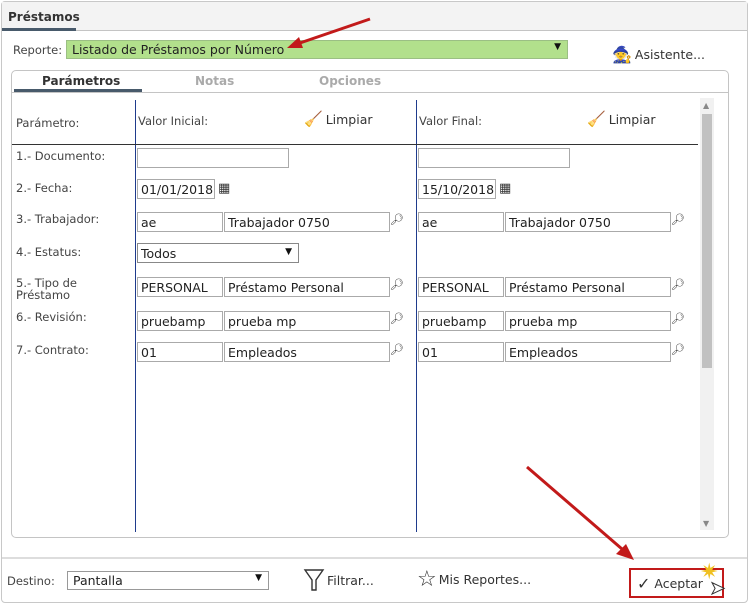 The image size is (753, 605). What do you see at coordinates (44, 17) in the screenshot?
I see `tab-prestamos: Préstamos` at bounding box center [44, 17].